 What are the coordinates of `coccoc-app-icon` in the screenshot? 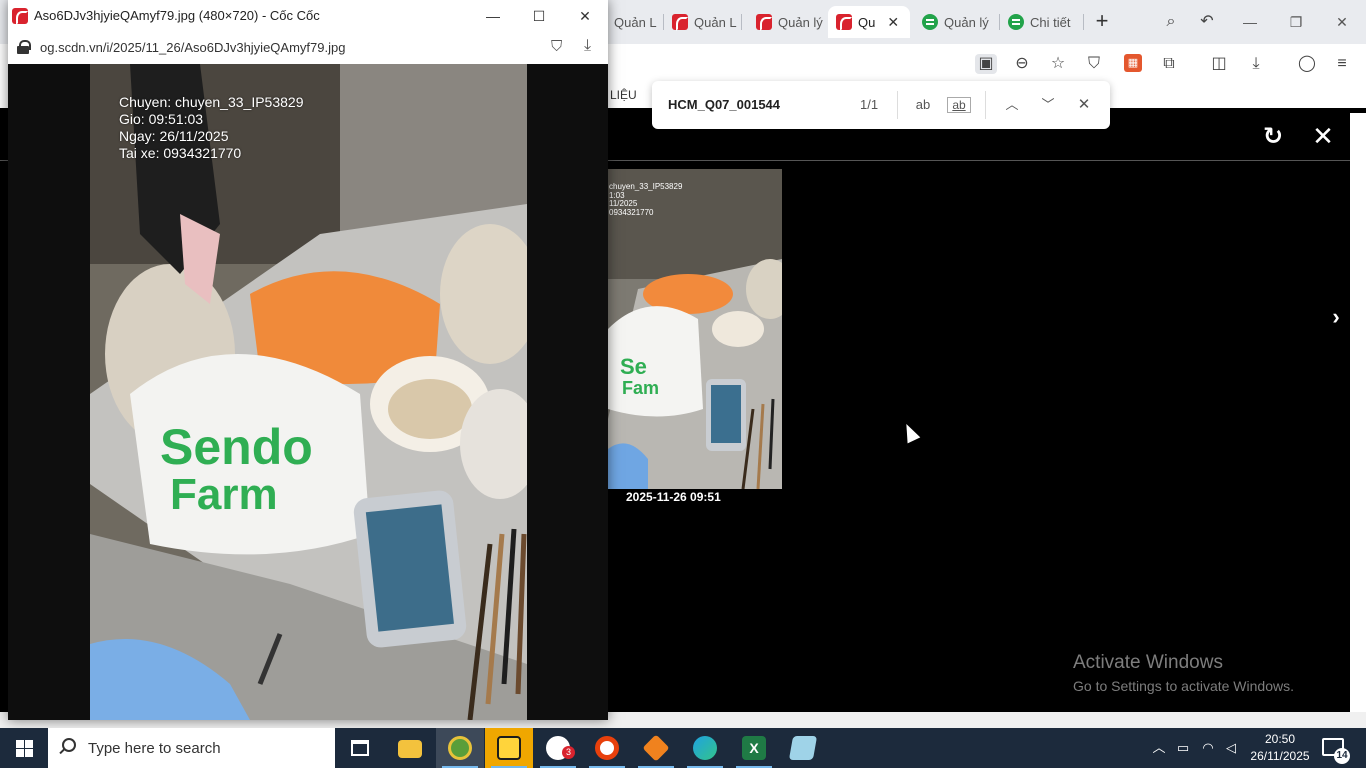 It's located at (20, 16).